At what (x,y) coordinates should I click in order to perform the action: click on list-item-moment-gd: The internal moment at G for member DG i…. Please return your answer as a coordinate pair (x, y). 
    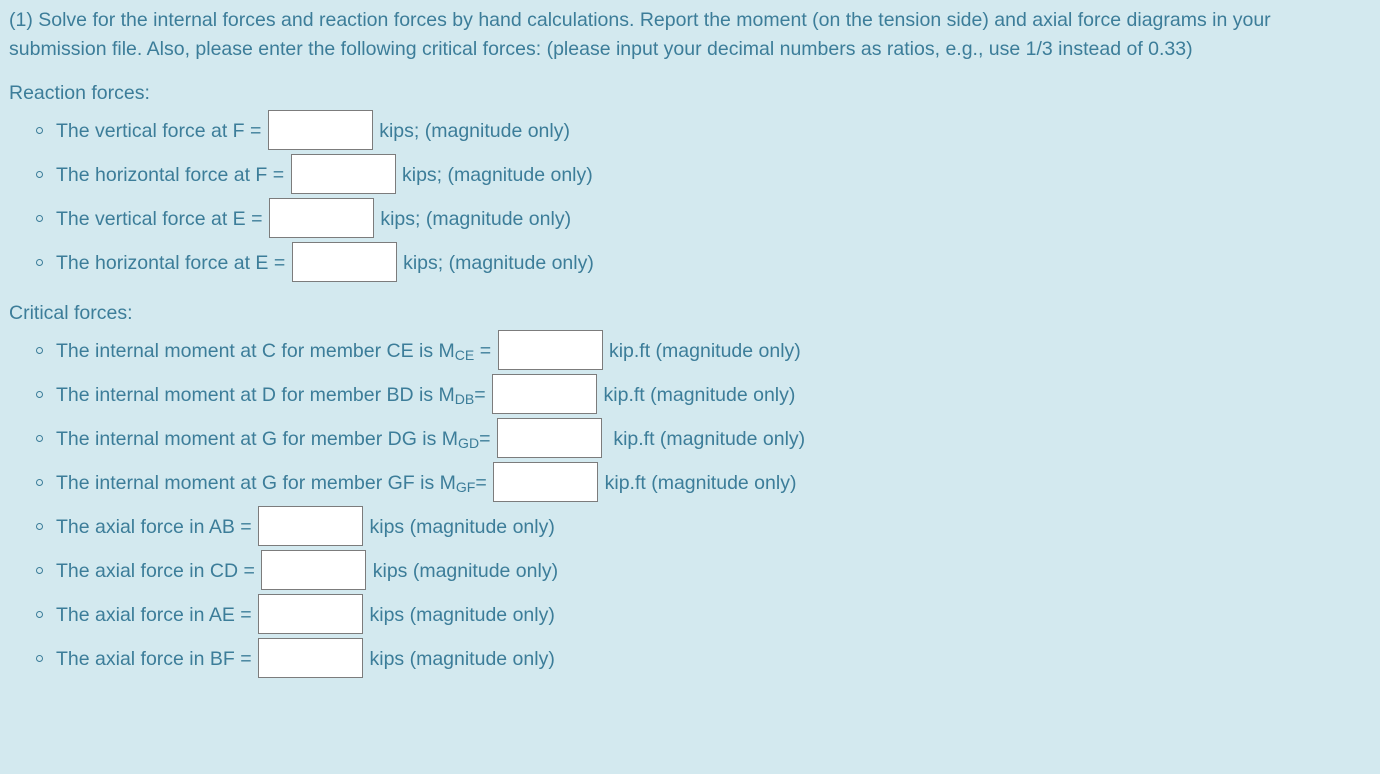
    Looking at the image, I should click on (690, 438).